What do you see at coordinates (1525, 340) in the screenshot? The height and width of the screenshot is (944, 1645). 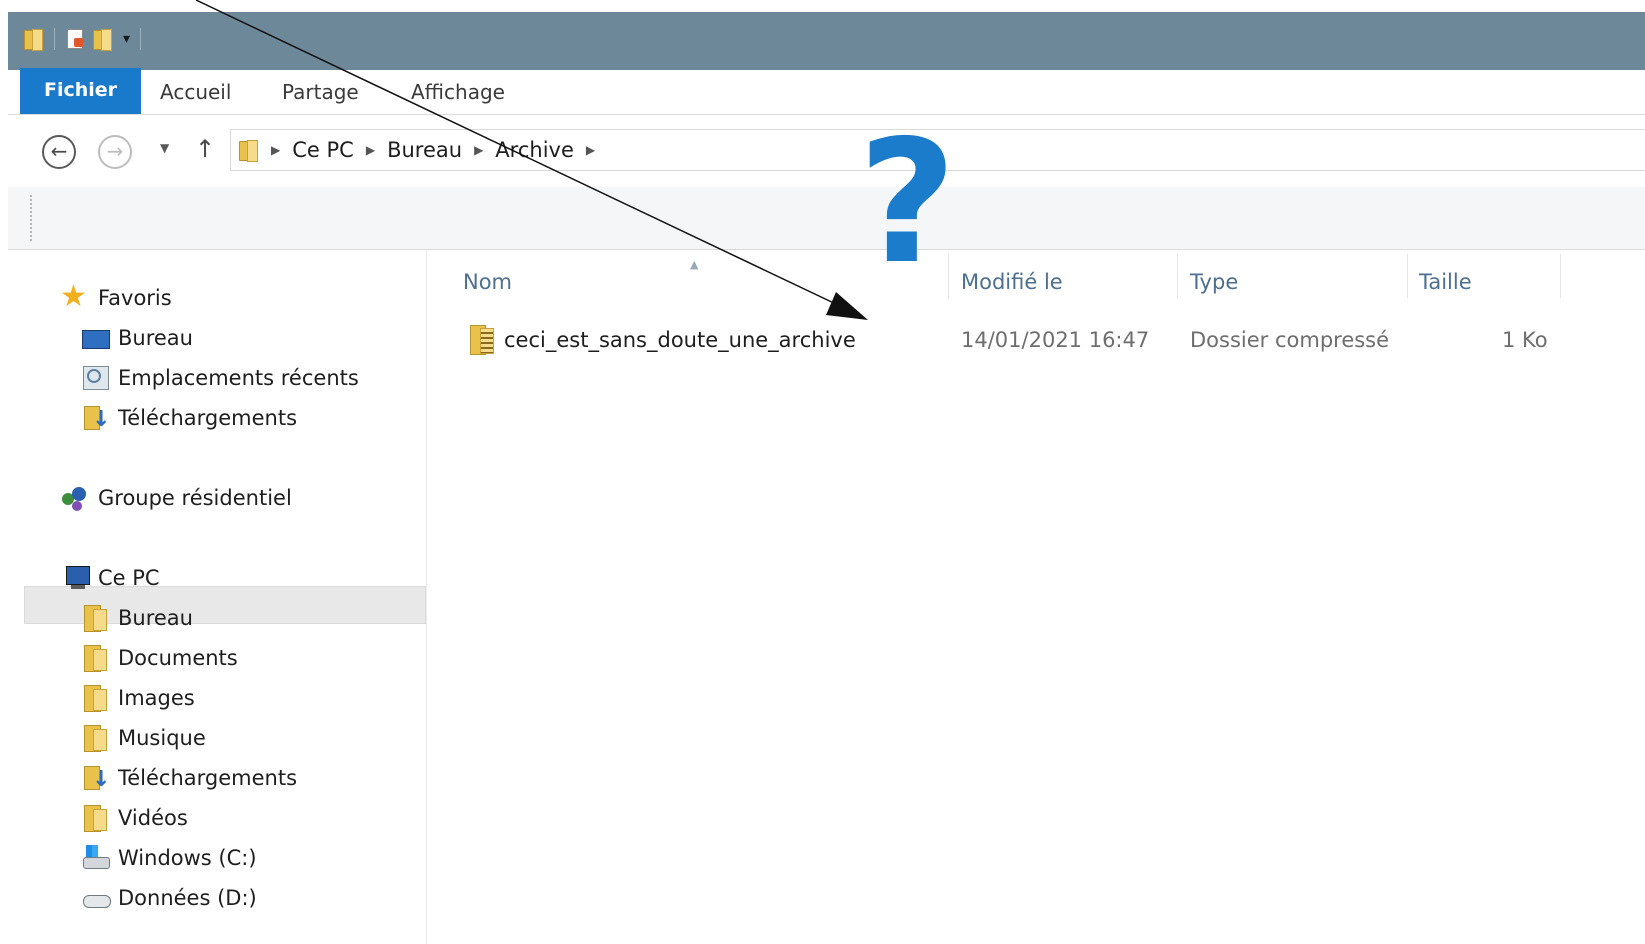 I see `file-size: 1 Ko` at bounding box center [1525, 340].